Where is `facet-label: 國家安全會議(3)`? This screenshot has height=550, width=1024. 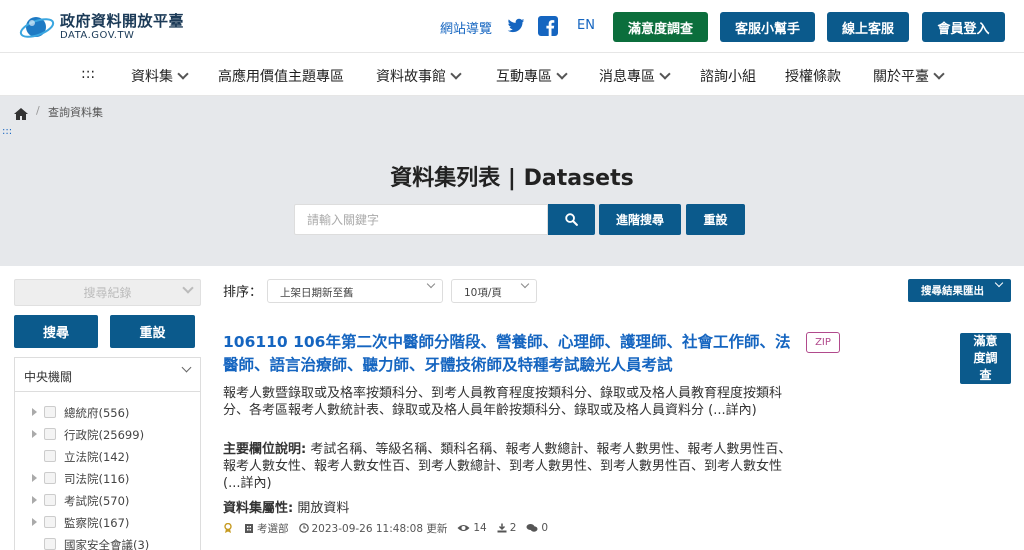 facet-label: 國家安全會議(3) is located at coordinates (107, 544).